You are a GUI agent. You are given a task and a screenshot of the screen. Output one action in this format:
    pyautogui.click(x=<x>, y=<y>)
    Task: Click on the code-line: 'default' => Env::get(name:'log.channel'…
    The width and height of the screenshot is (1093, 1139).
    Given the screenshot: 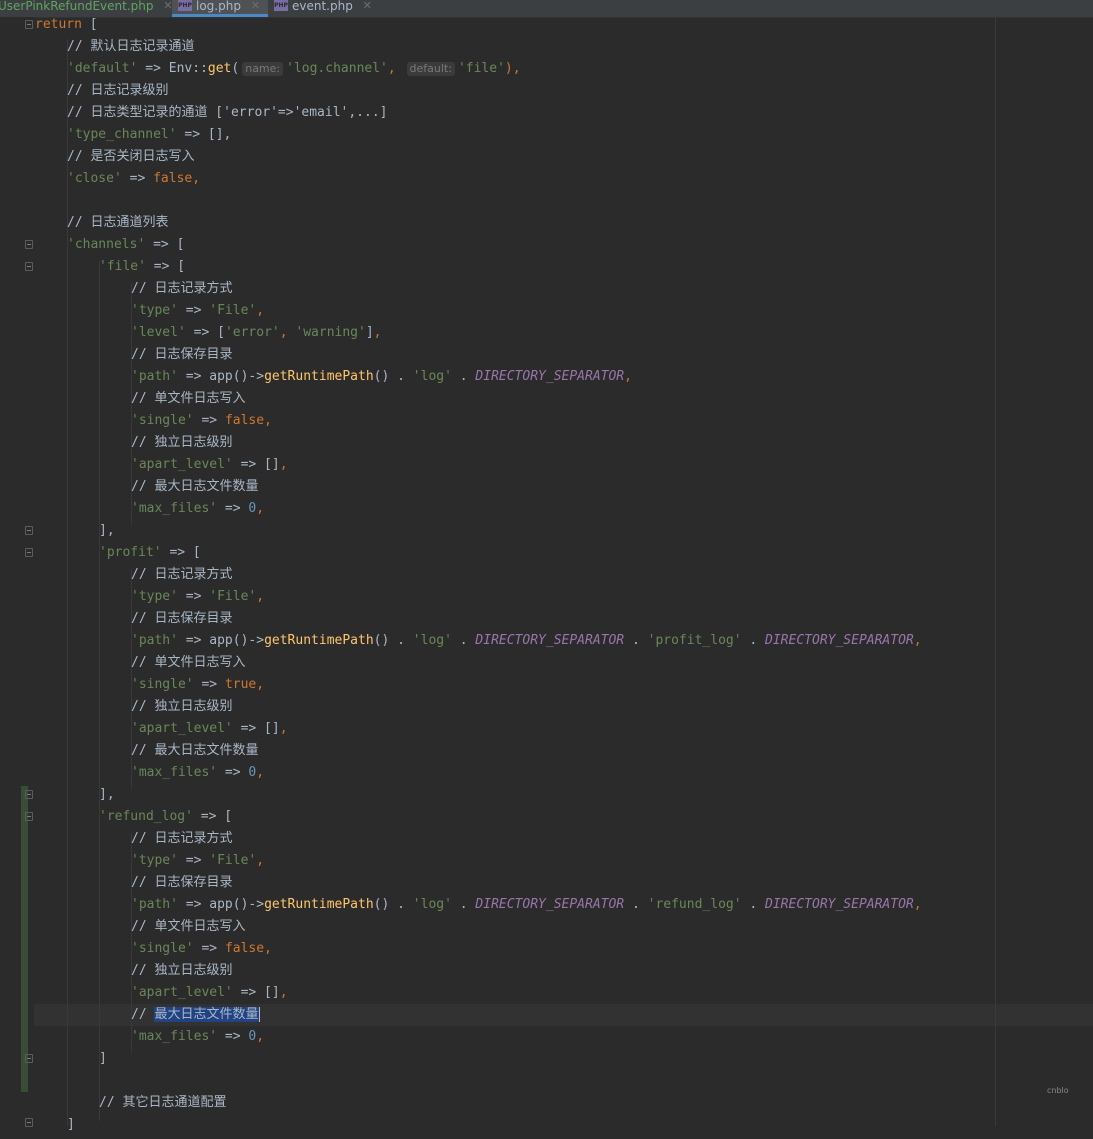 What is the action you would take?
    pyautogui.click(x=294, y=68)
    